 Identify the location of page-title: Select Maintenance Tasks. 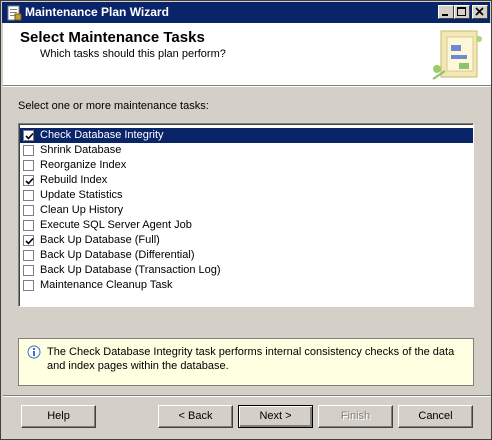
(112, 37).